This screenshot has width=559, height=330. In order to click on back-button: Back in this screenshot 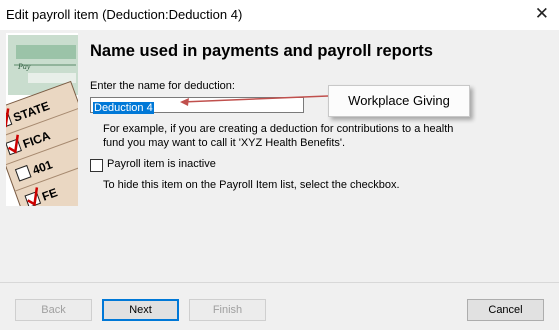, I will do `click(53, 310)`.